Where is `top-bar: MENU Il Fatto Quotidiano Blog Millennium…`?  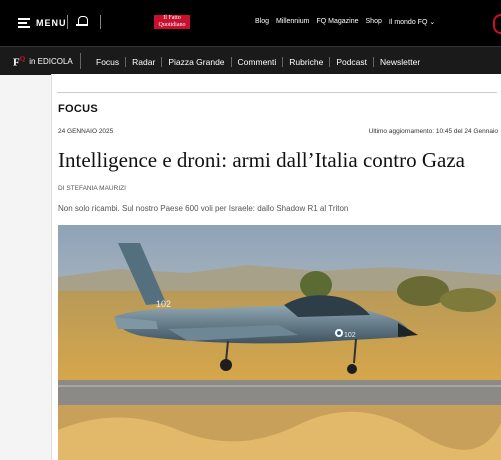
top-bar: MENU Il Fatto Quotidiano Blog Millennium… is located at coordinates (250, 23).